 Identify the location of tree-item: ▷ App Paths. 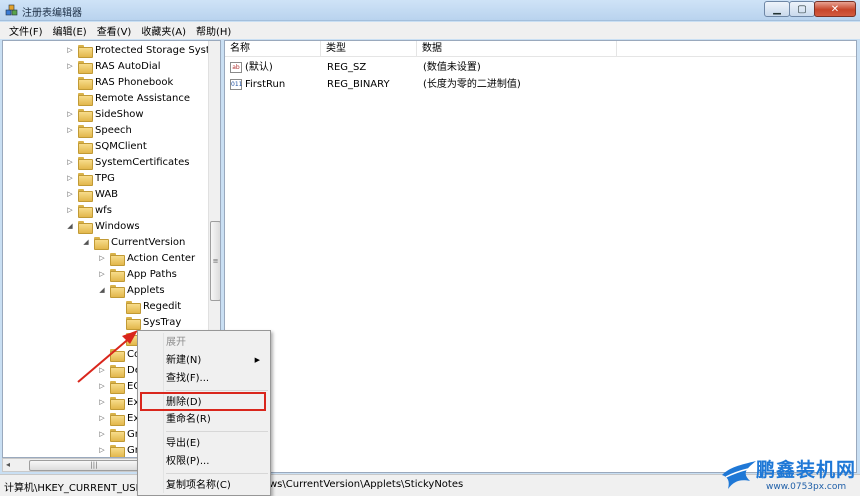
(137, 274).